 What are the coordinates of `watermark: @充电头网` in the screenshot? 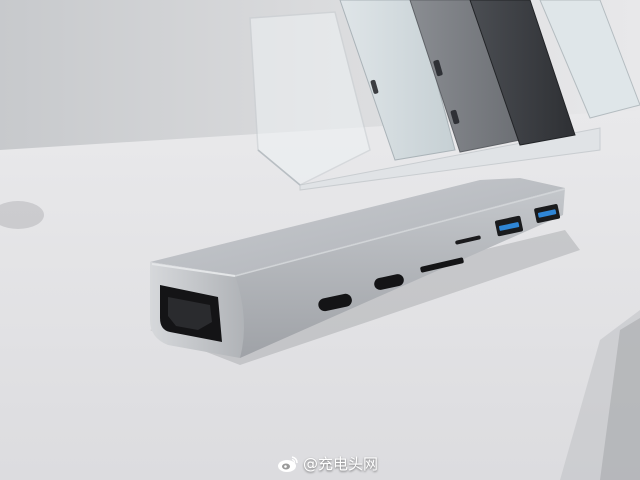 It's located at (327, 463).